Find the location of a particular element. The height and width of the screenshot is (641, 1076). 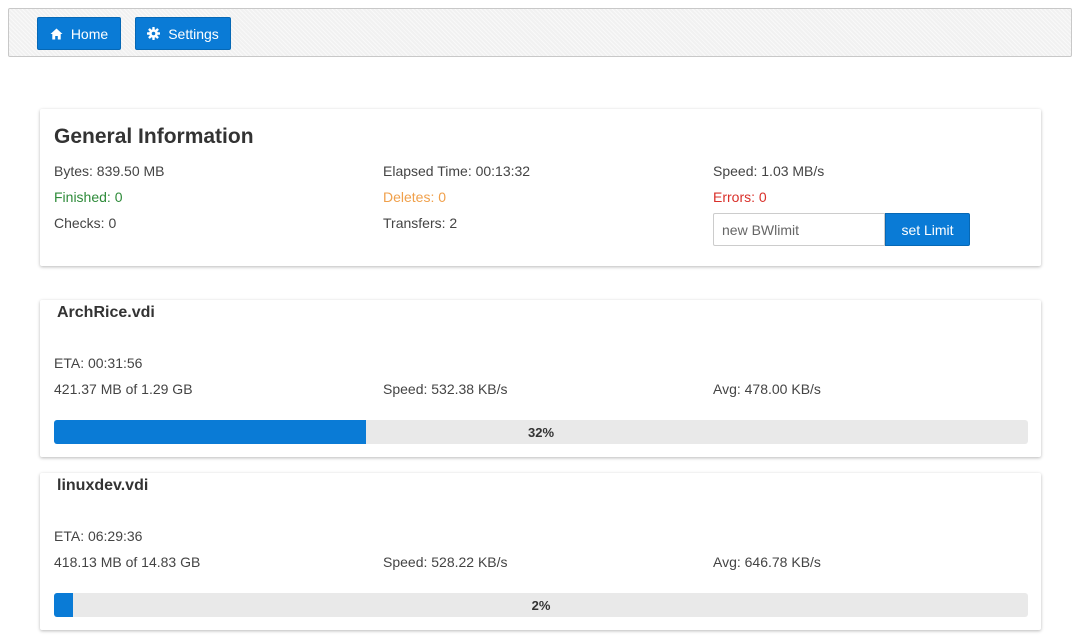

transfer-speed: Speed: 528.22 KB/s is located at coordinates (445, 562).